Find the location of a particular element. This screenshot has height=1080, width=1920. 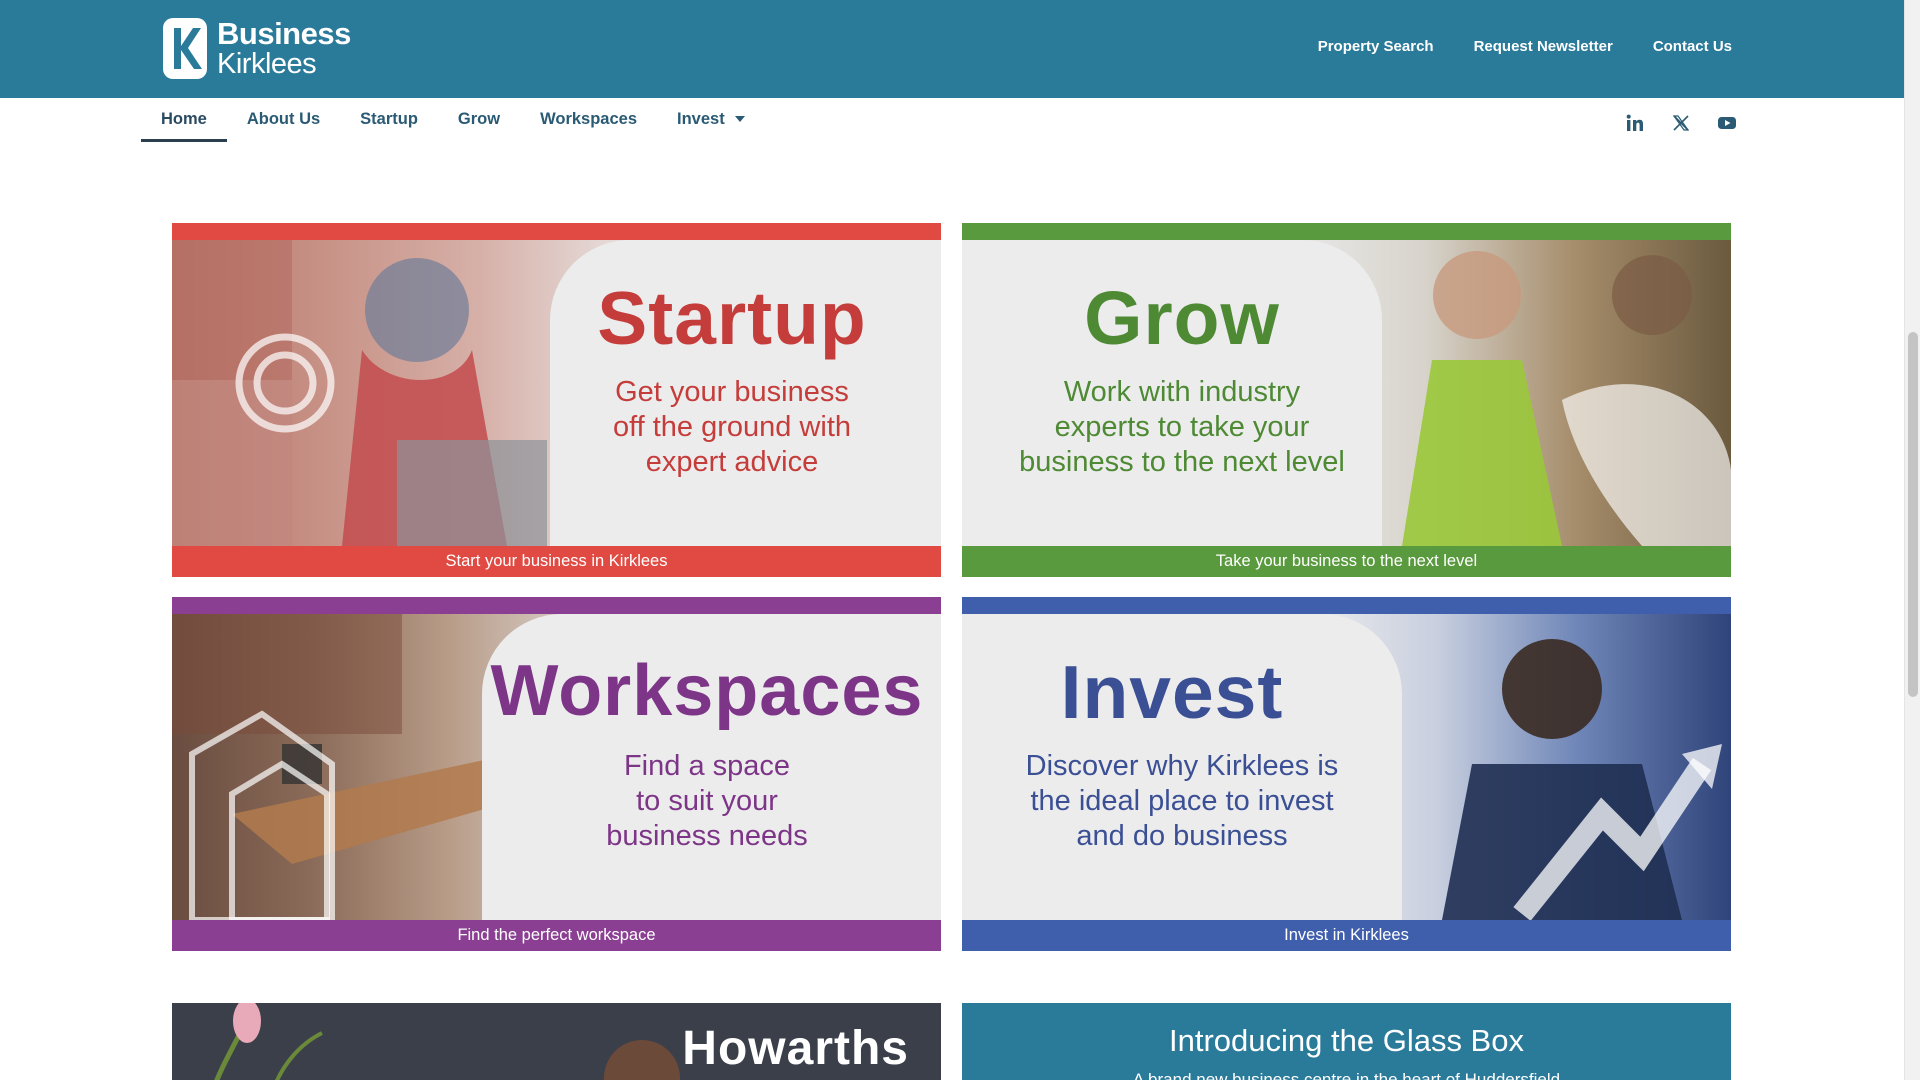

nav-label: Workspaces is located at coordinates (589, 119).